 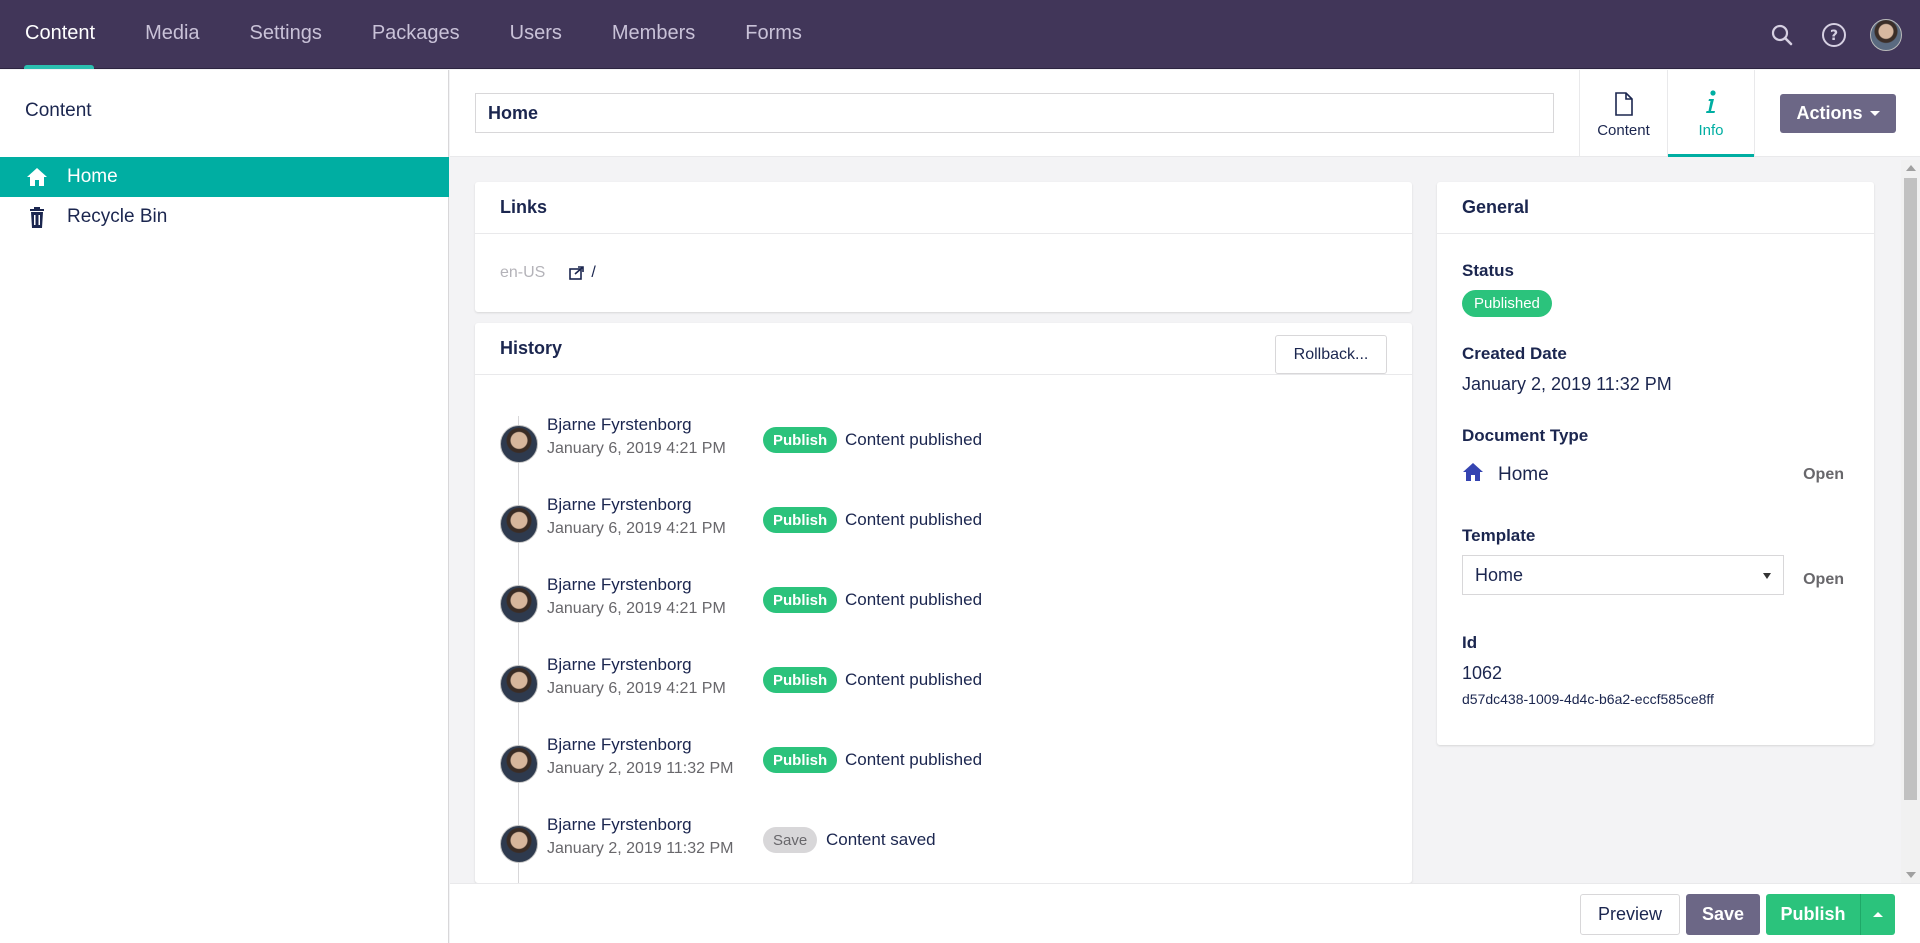 I want to click on history-date: January 2, 2019 11:32 PM, so click(x=640, y=848).